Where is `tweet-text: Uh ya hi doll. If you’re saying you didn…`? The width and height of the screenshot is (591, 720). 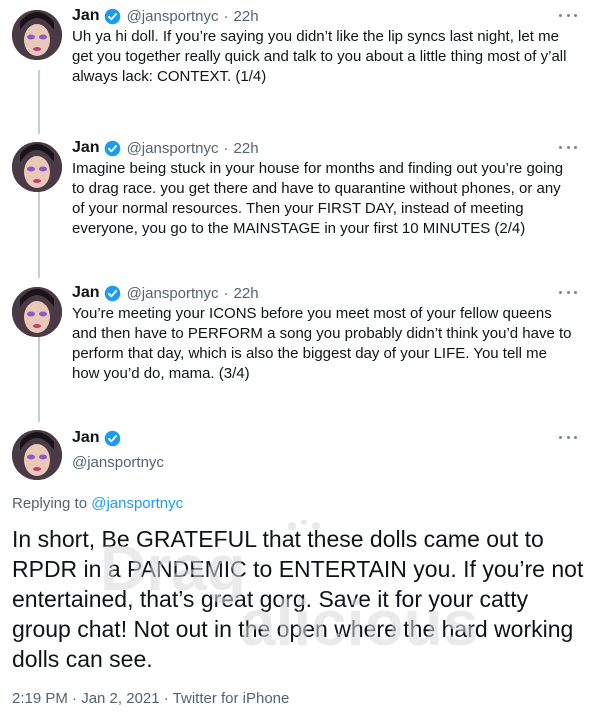 tweet-text: Uh ya hi doll. If you’re saying you didn… is located at coordinates (319, 56).